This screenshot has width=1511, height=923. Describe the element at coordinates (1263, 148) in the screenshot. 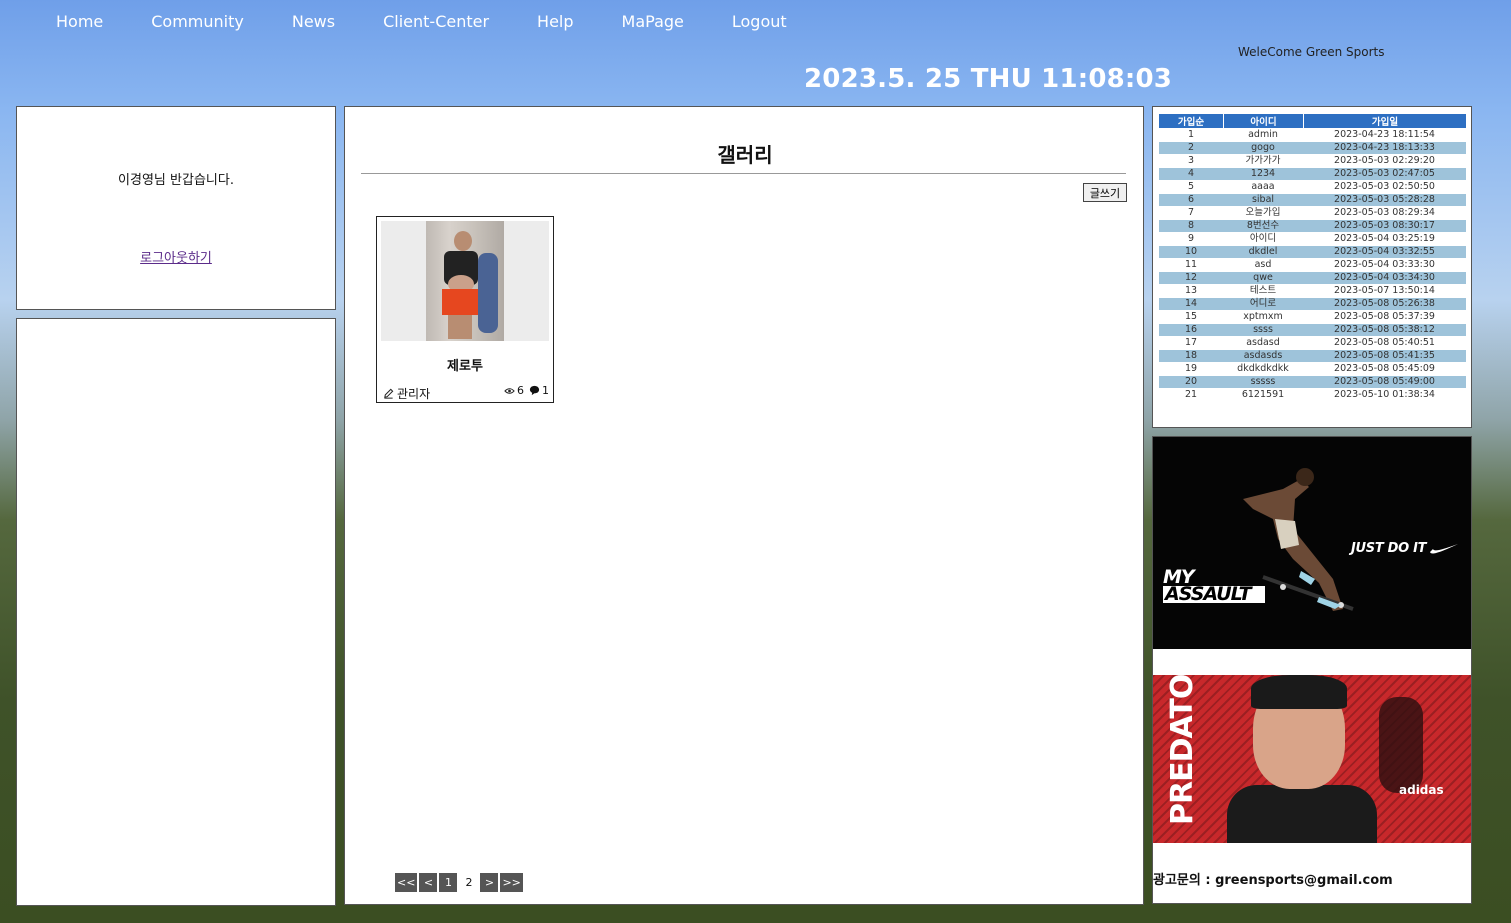

I see `member-id: gogo` at that location.